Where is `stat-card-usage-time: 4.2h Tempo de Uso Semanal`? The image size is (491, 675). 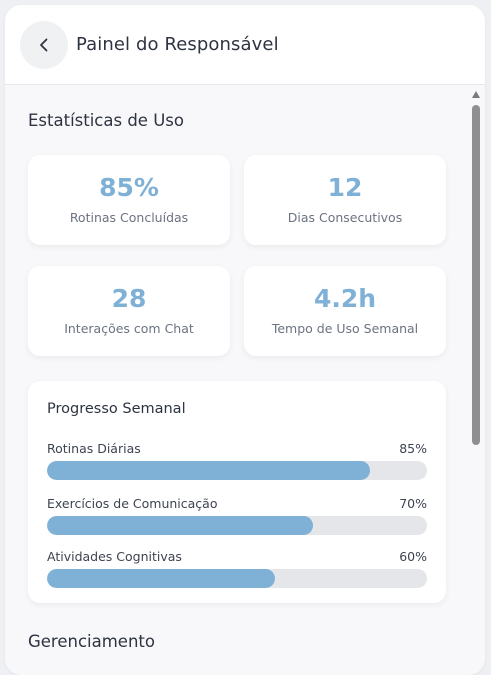
stat-card-usage-time: 4.2h Tempo de Uso Semanal is located at coordinates (345, 311).